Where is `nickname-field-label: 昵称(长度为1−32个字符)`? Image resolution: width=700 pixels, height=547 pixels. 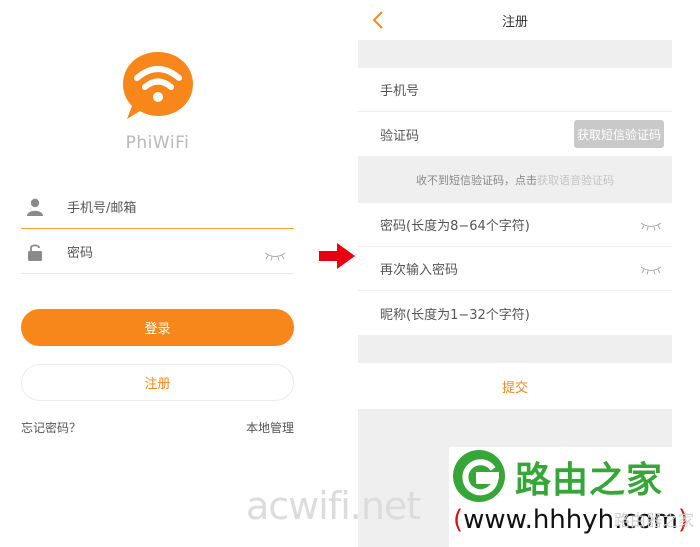
nickname-field-label: 昵称(长度为1−32个字符) is located at coordinates (455, 315).